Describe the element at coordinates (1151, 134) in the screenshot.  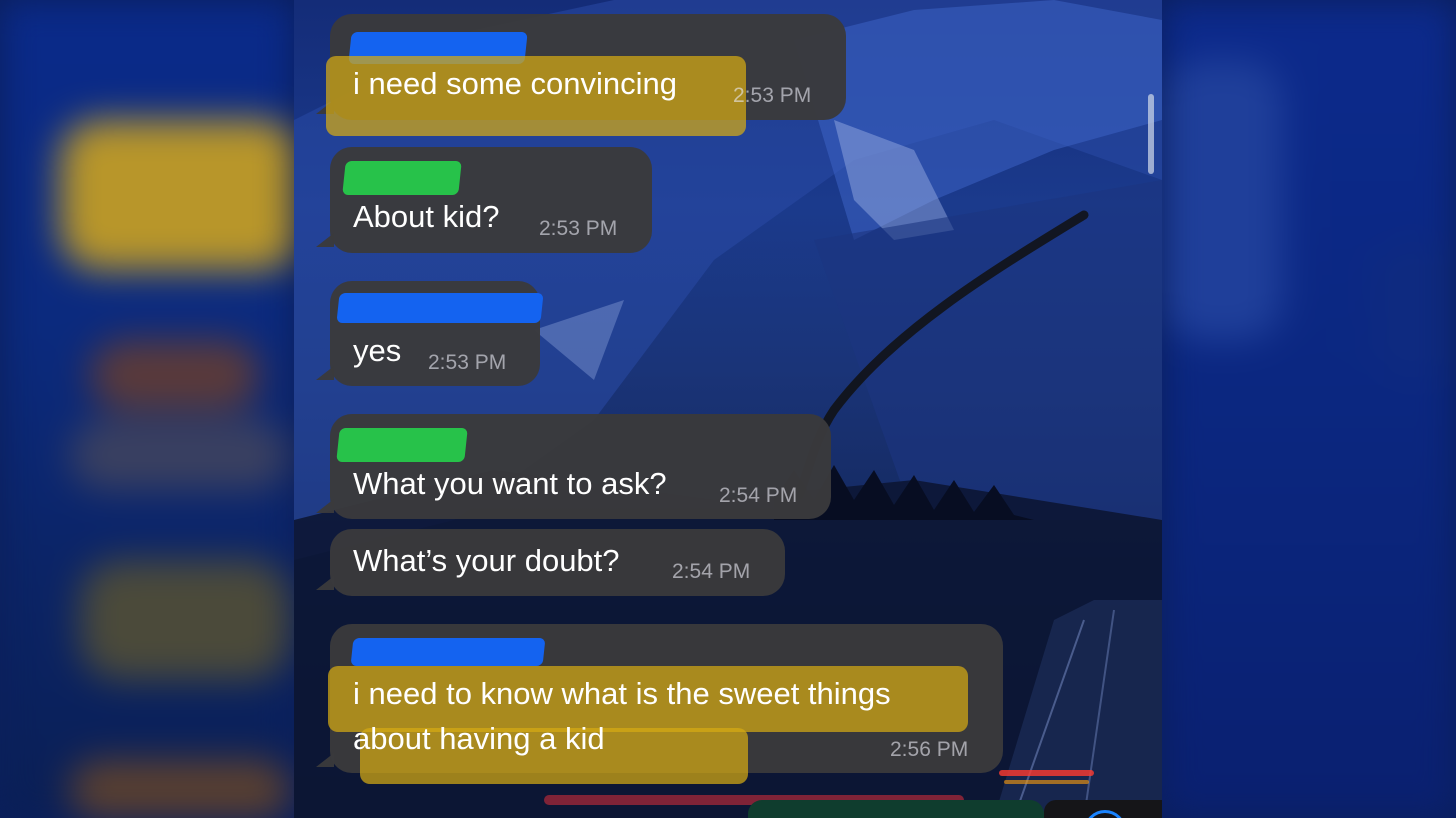
I see `scrollbar` at that location.